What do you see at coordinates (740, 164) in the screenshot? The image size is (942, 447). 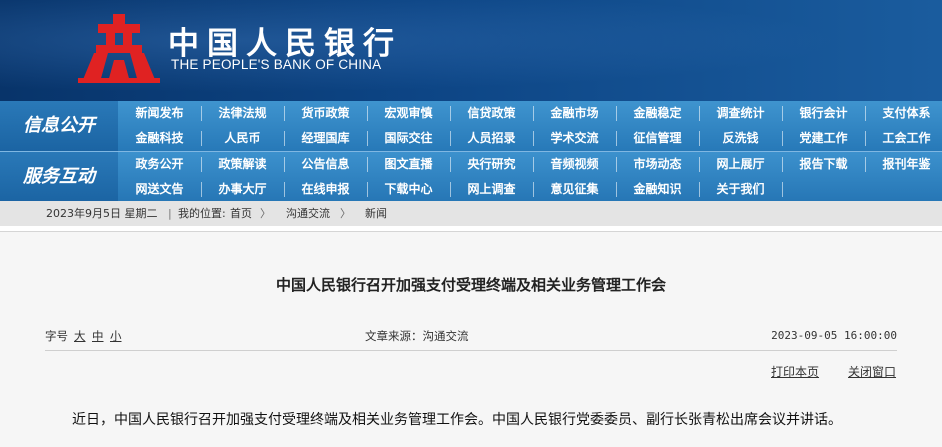 I see `nav-link: 网上展厅` at bounding box center [740, 164].